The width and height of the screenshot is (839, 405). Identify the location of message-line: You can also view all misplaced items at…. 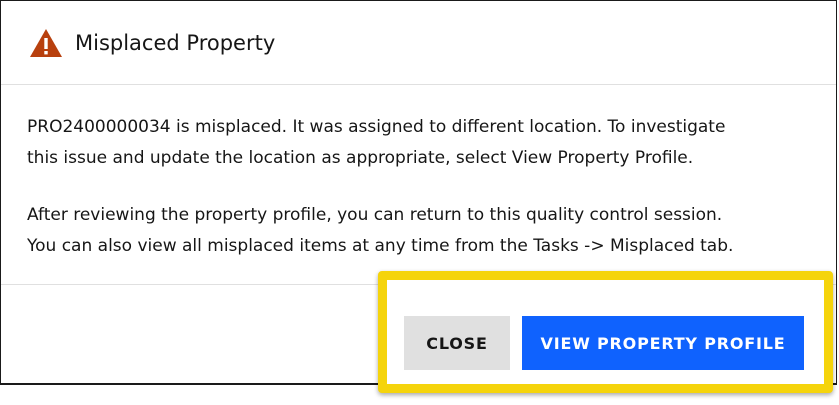
(380, 246).